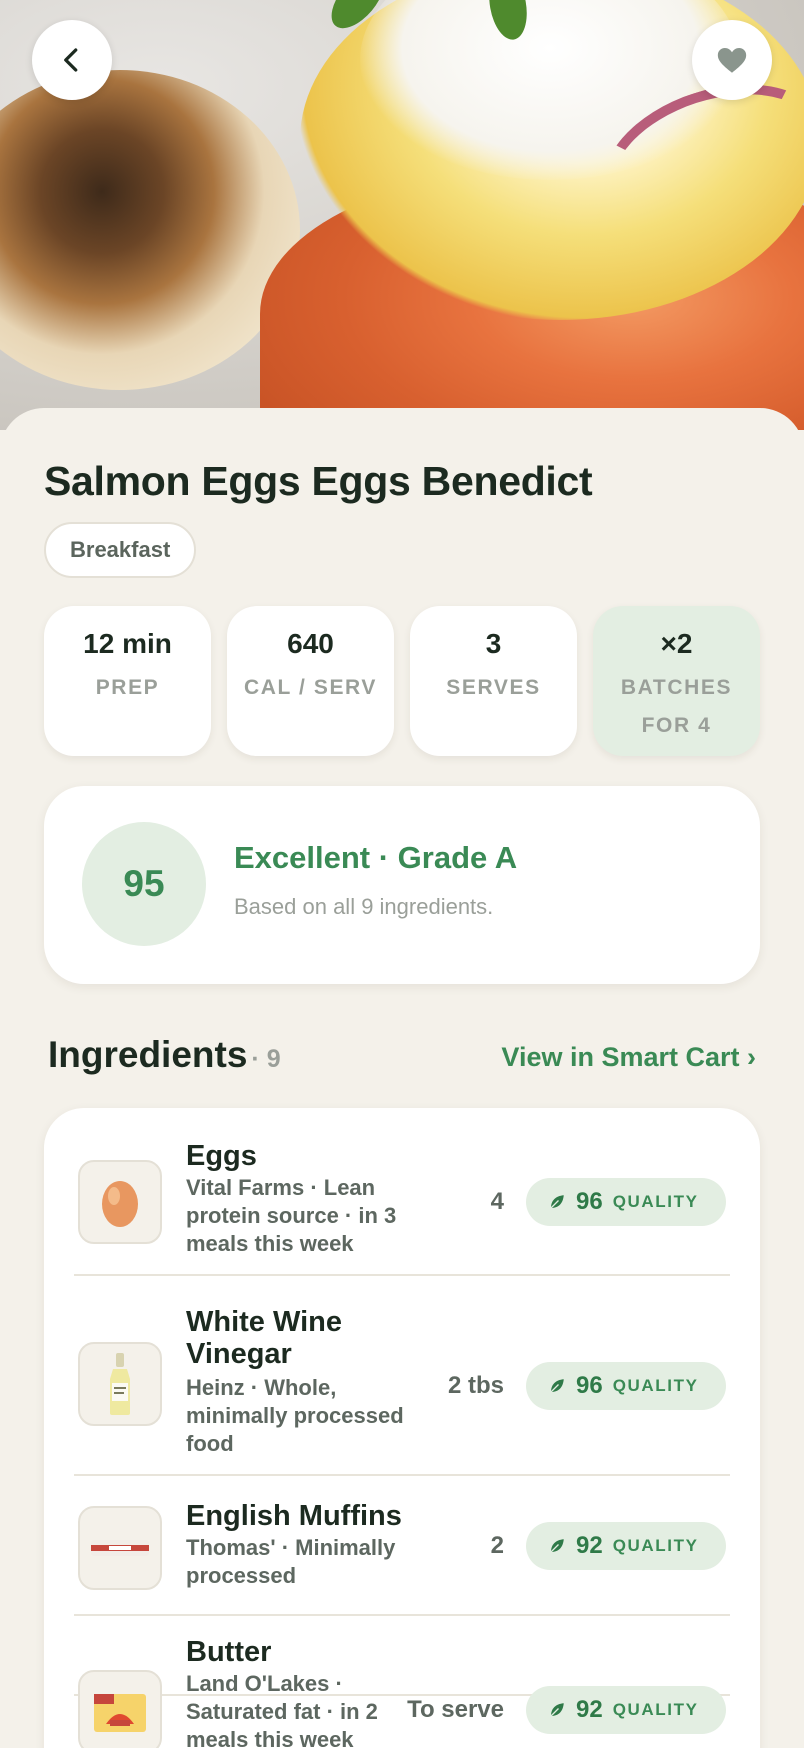 This screenshot has height=1748, width=804. Describe the element at coordinates (676, 687) in the screenshot. I see `stat-label: BATCHES` at that location.